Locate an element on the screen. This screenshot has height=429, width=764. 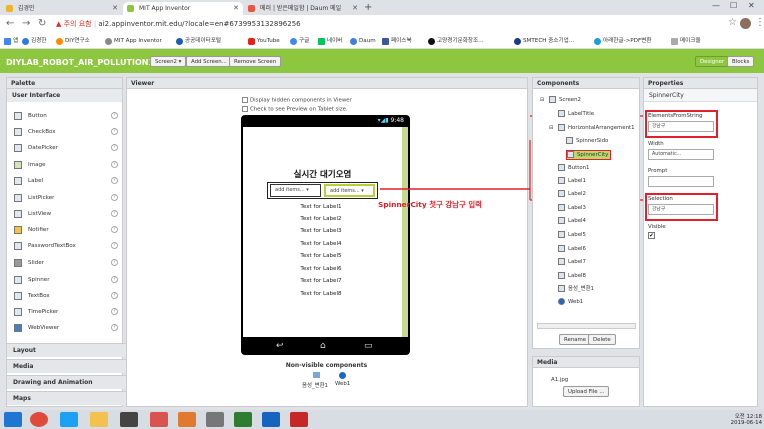
bookmark-item: 앱 is located at coordinates (11, 41).